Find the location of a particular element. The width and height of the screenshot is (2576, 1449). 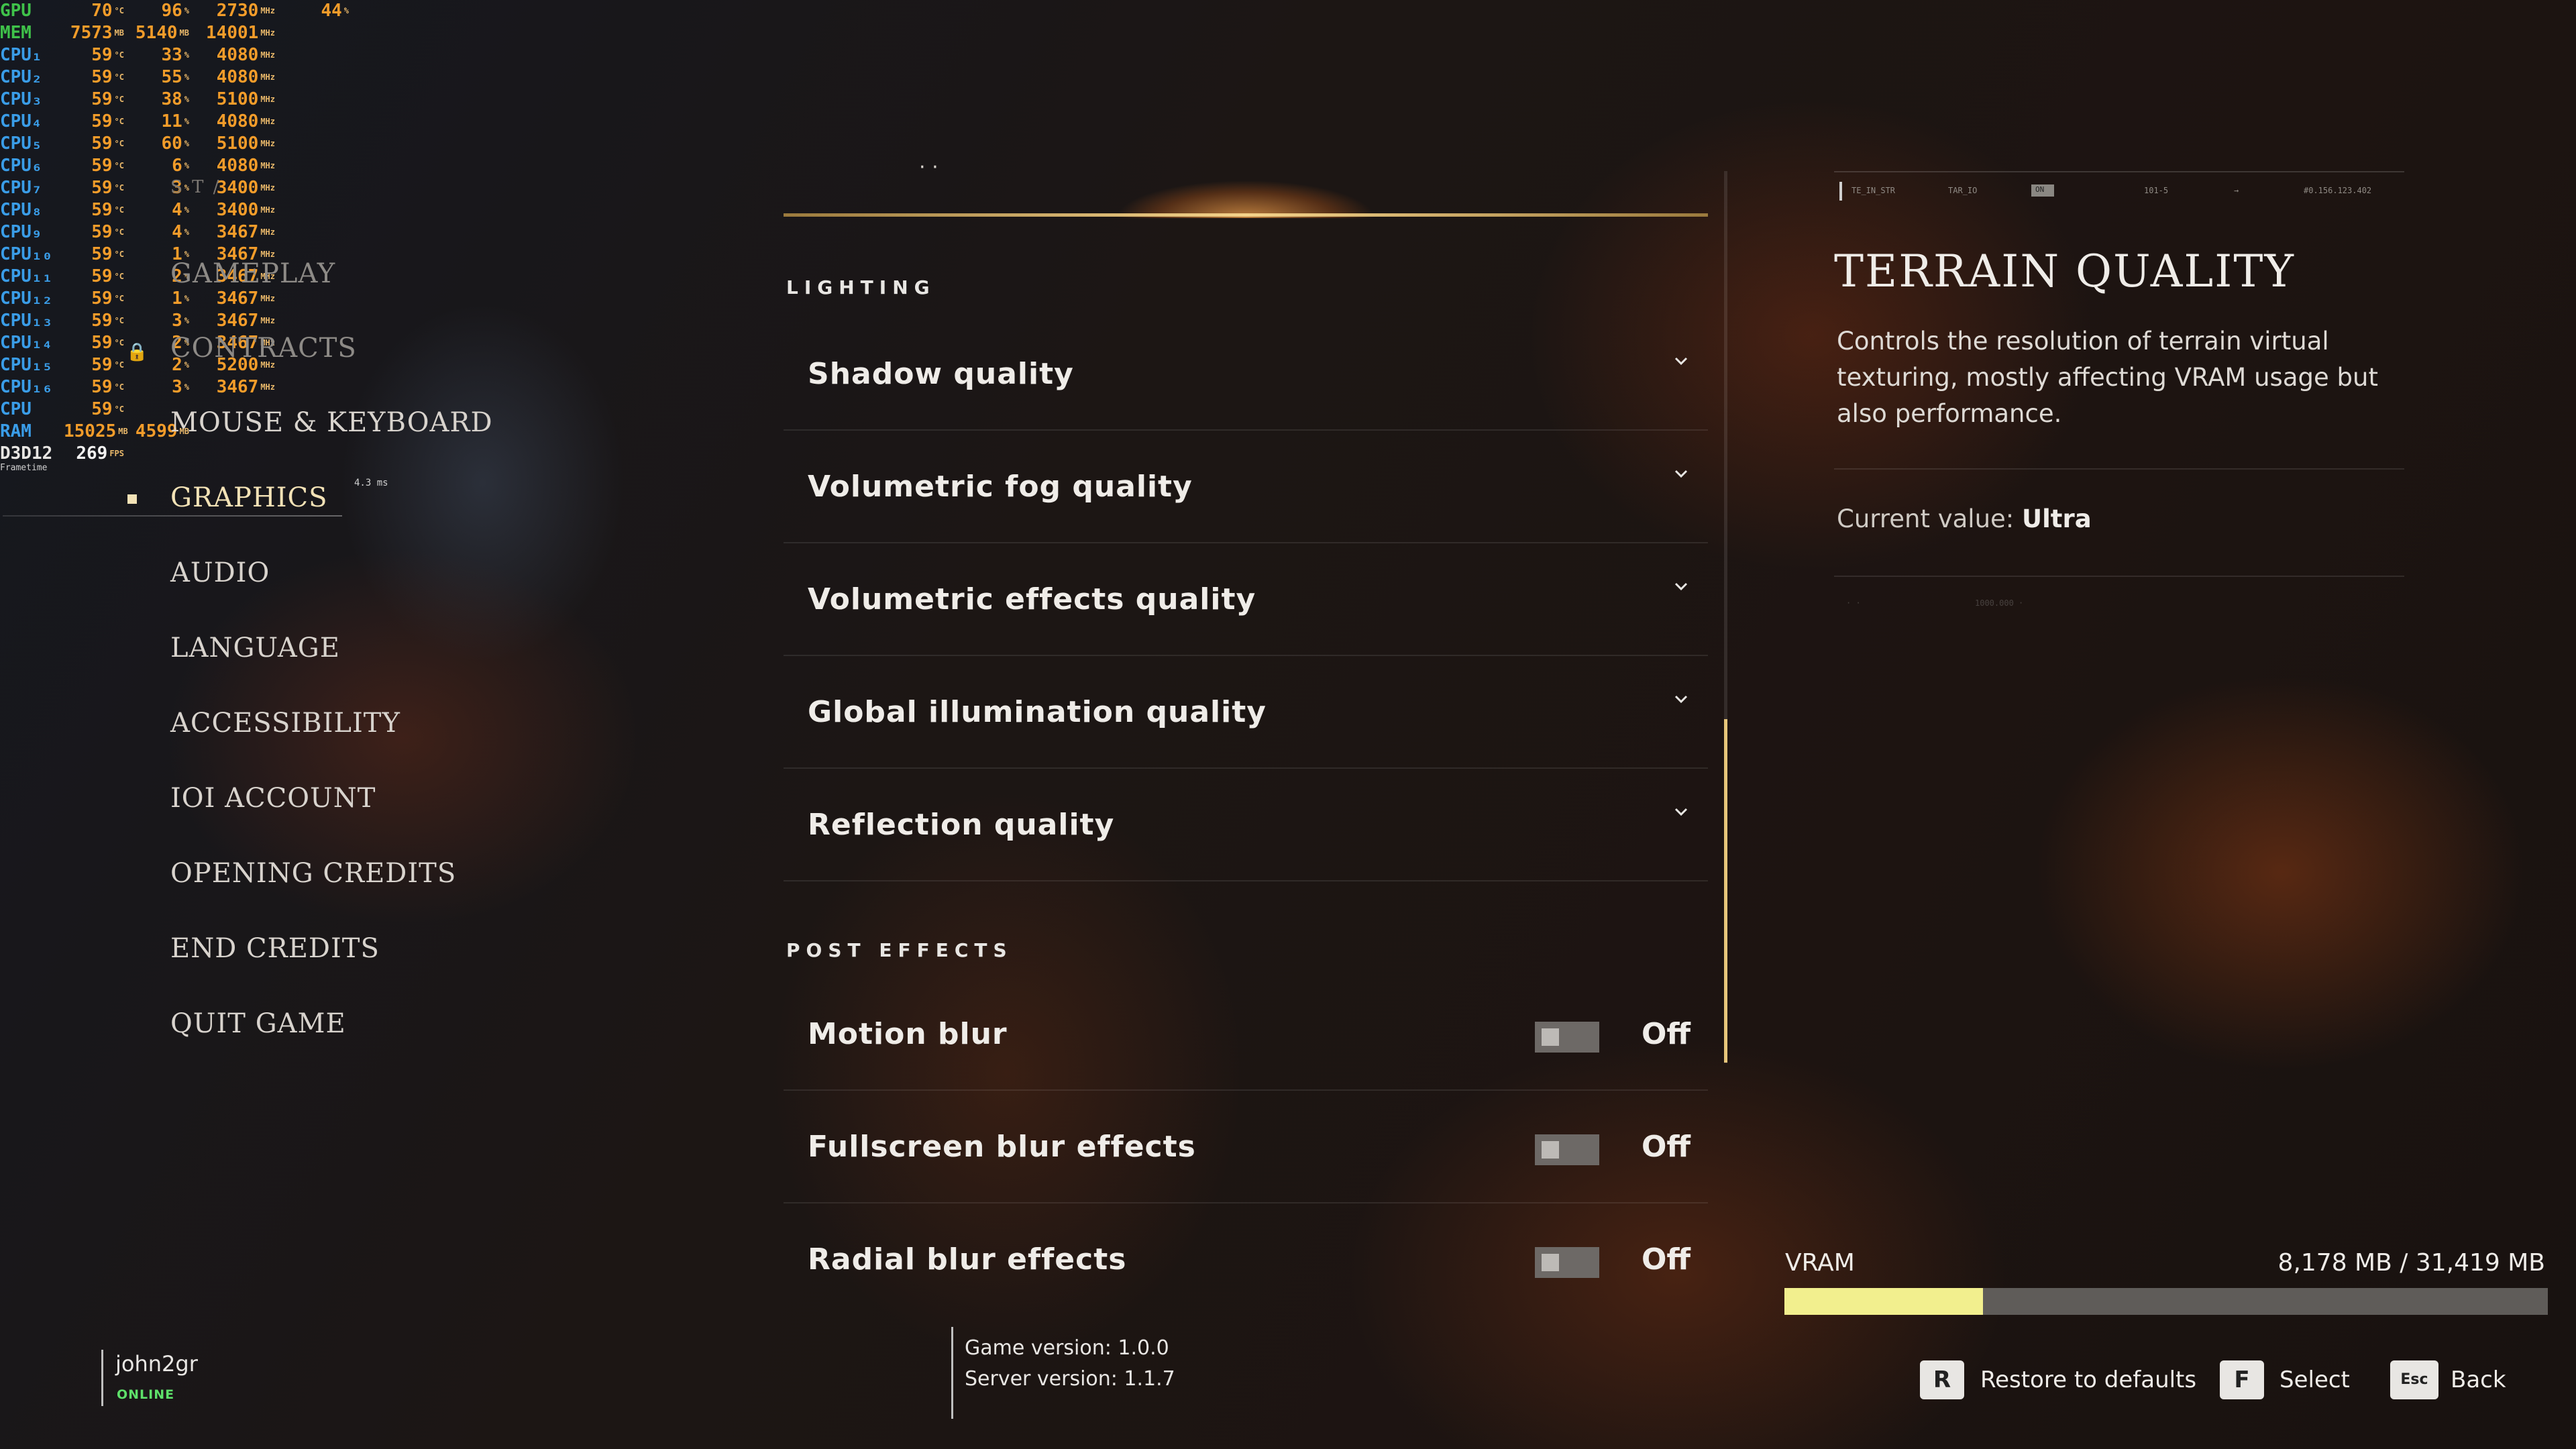

tab-label: #0.156.123.402 is located at coordinates (2338, 190).